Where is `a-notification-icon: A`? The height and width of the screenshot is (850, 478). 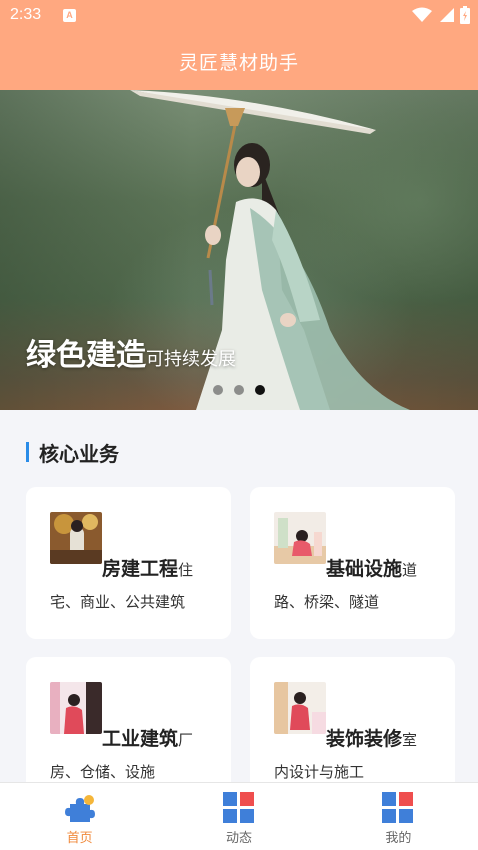 a-notification-icon: A is located at coordinates (69, 15).